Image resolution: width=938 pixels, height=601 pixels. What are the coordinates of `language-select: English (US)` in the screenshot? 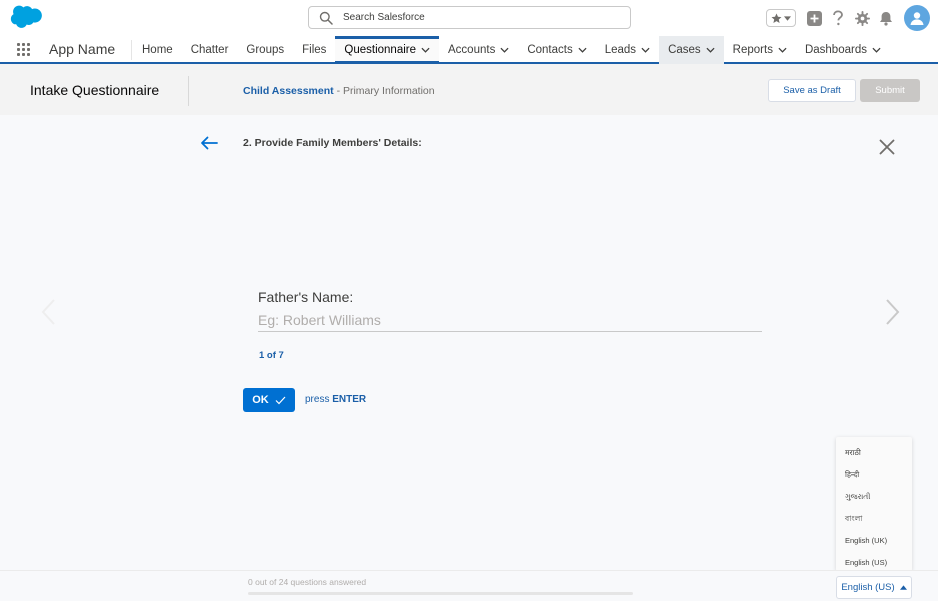 It's located at (874, 587).